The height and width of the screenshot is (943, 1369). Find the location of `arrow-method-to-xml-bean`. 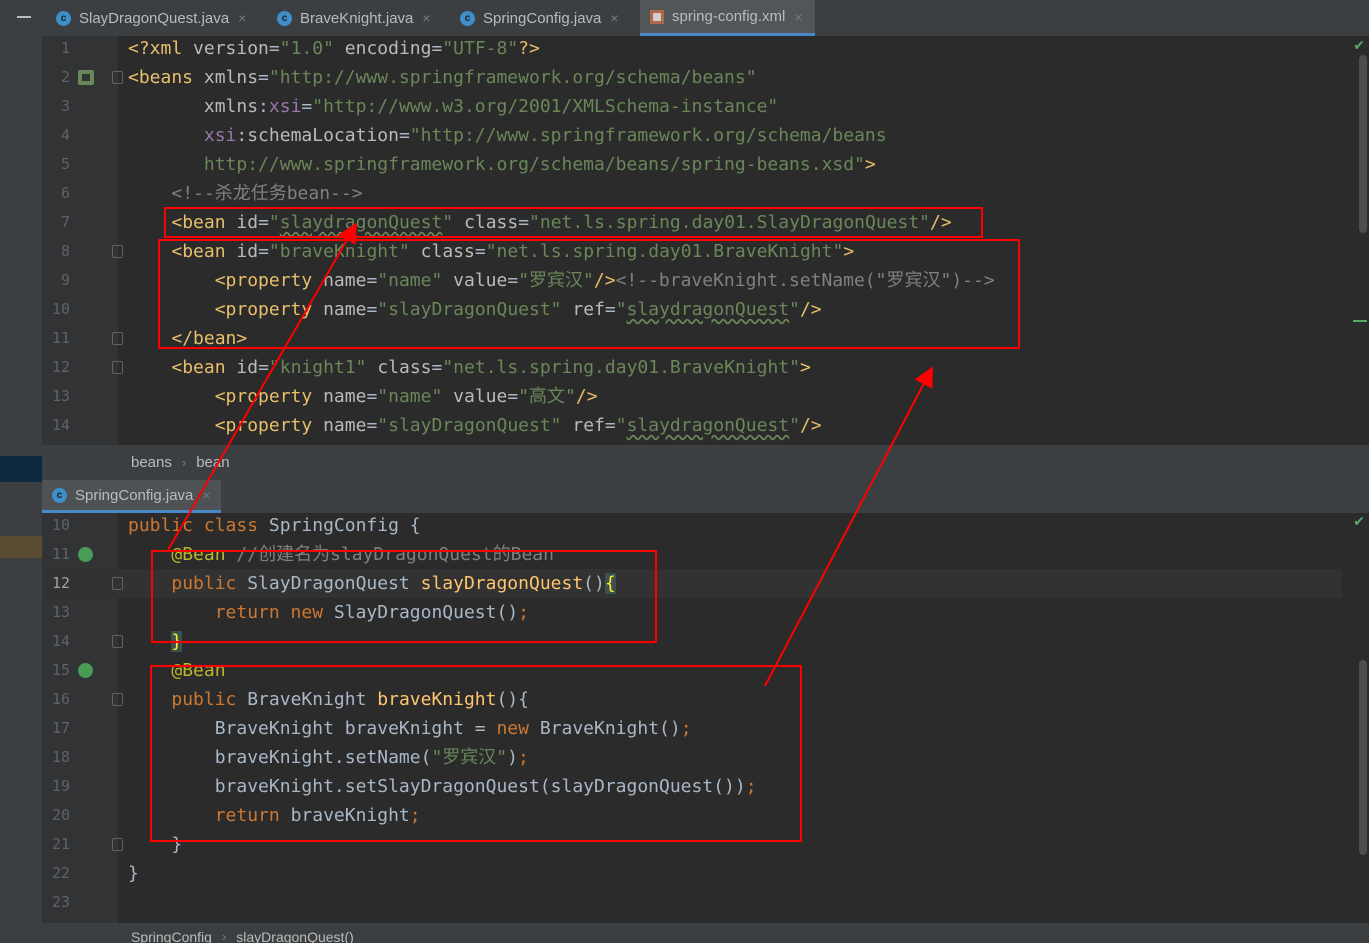

arrow-method-to-xml-bean is located at coordinates (262, 386).